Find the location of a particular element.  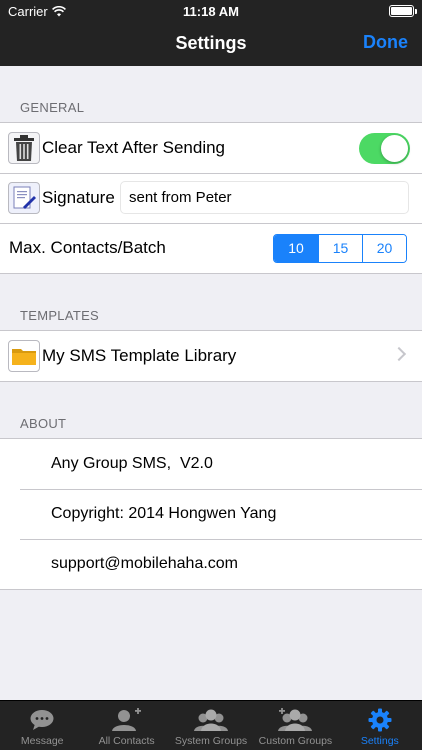

tab-system-groups: System Groups is located at coordinates (211, 725).